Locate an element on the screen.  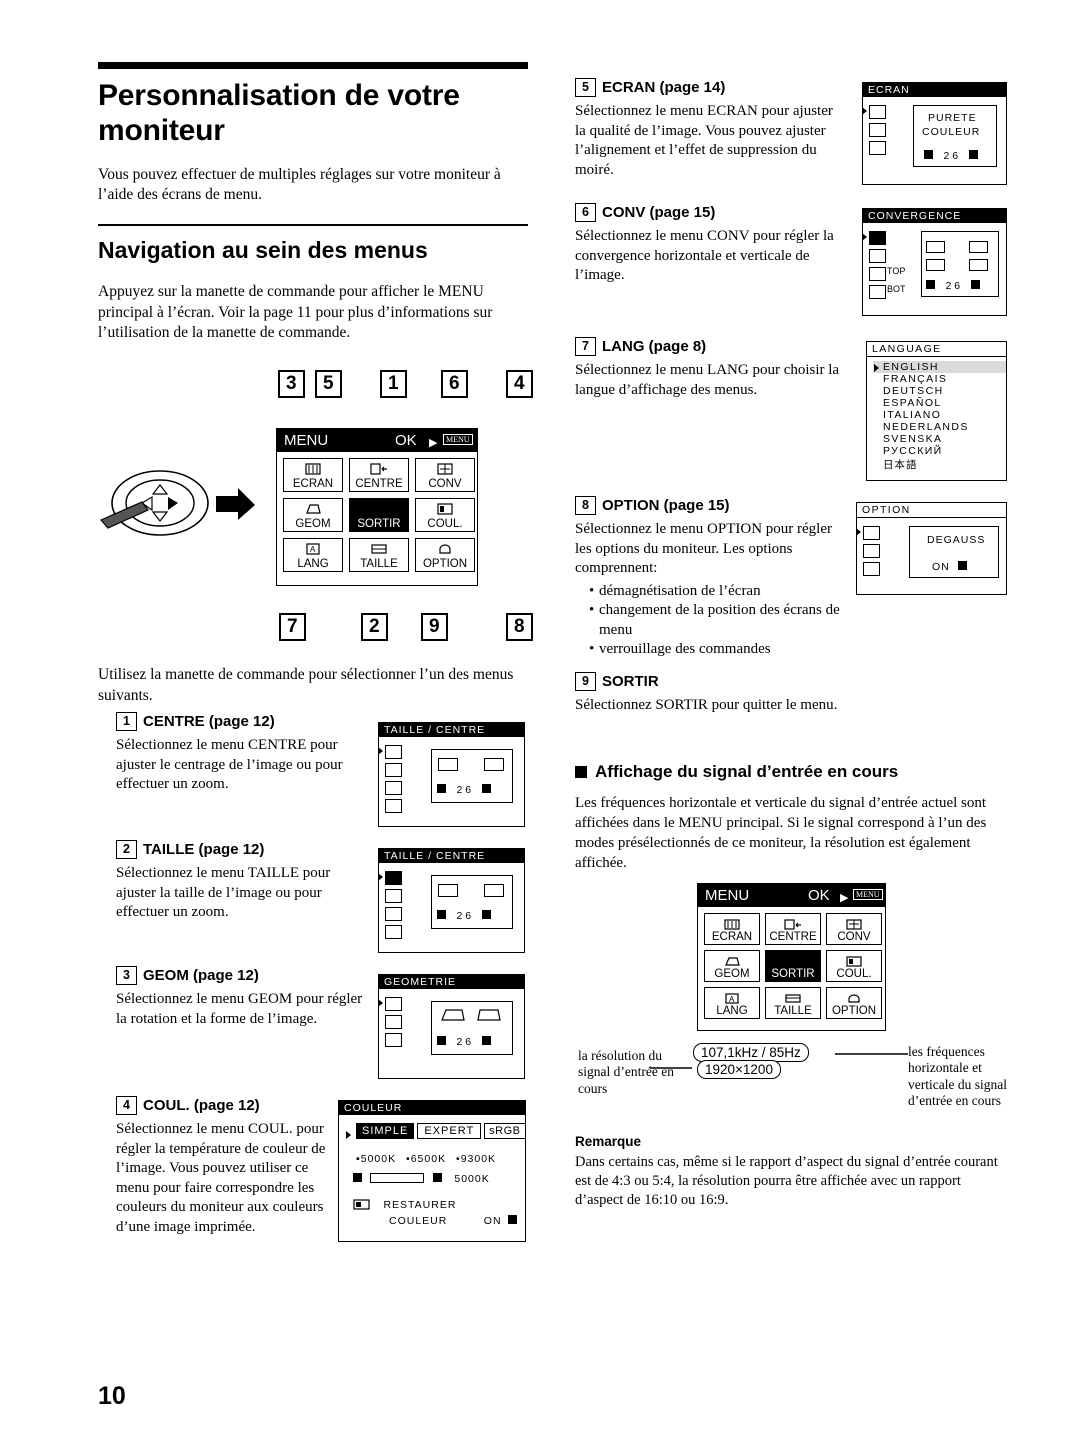
menu-cell-label: ECRAN is located at coordinates (732, 937).